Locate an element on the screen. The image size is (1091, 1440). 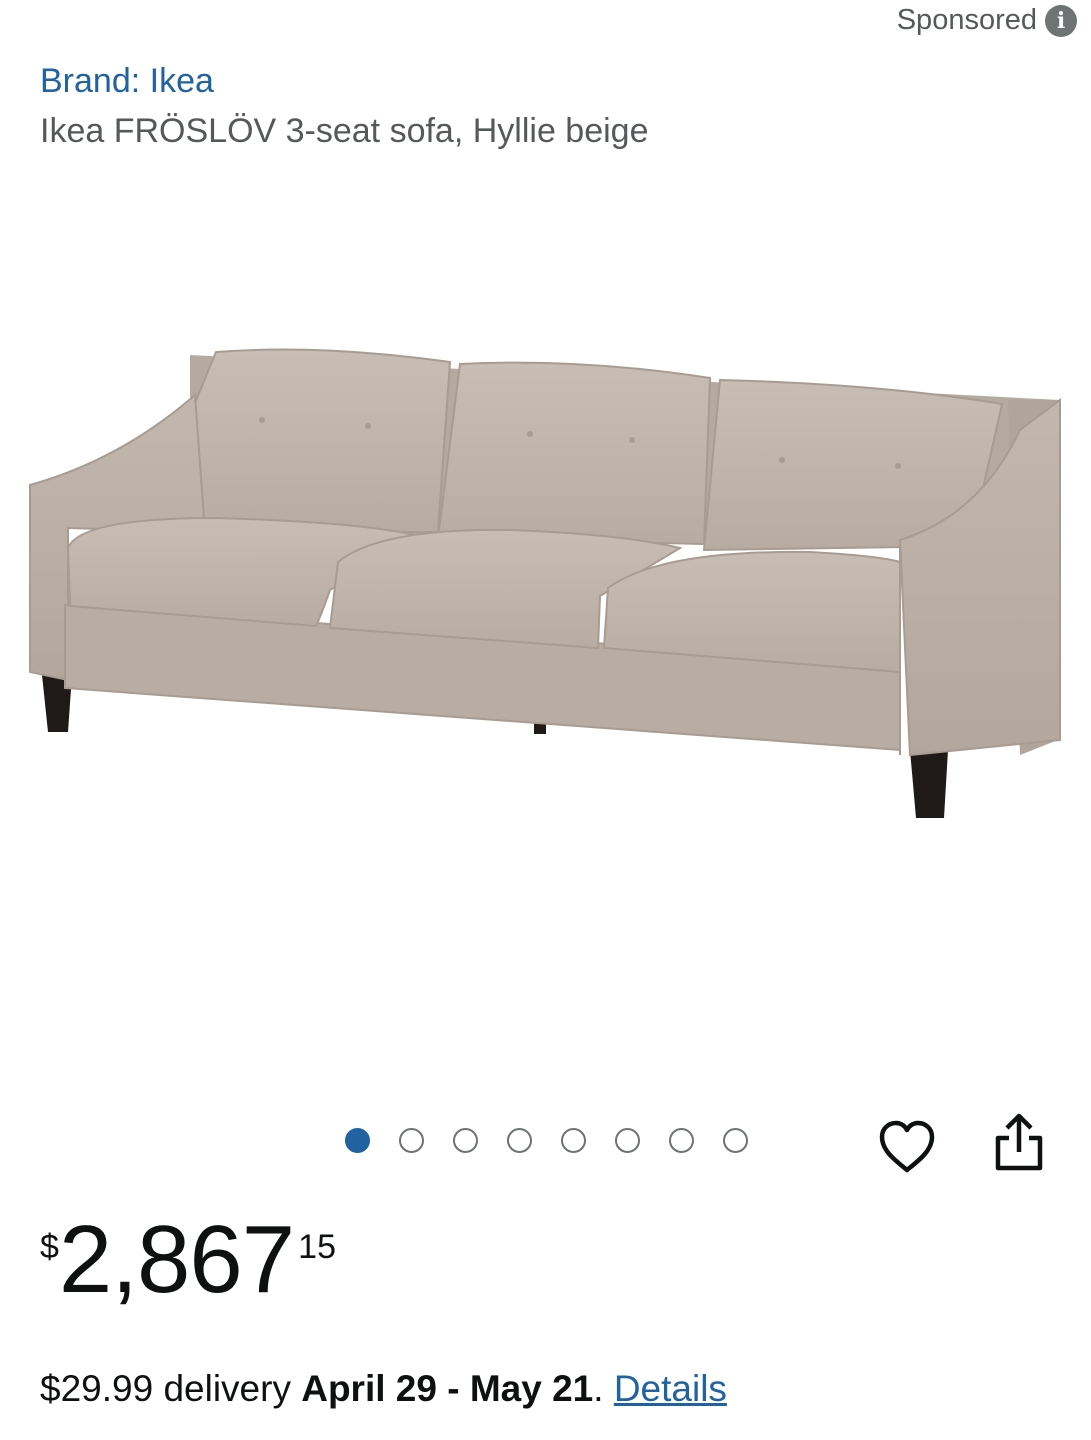
price: $ 2,867 15 is located at coordinates (188, 1260).